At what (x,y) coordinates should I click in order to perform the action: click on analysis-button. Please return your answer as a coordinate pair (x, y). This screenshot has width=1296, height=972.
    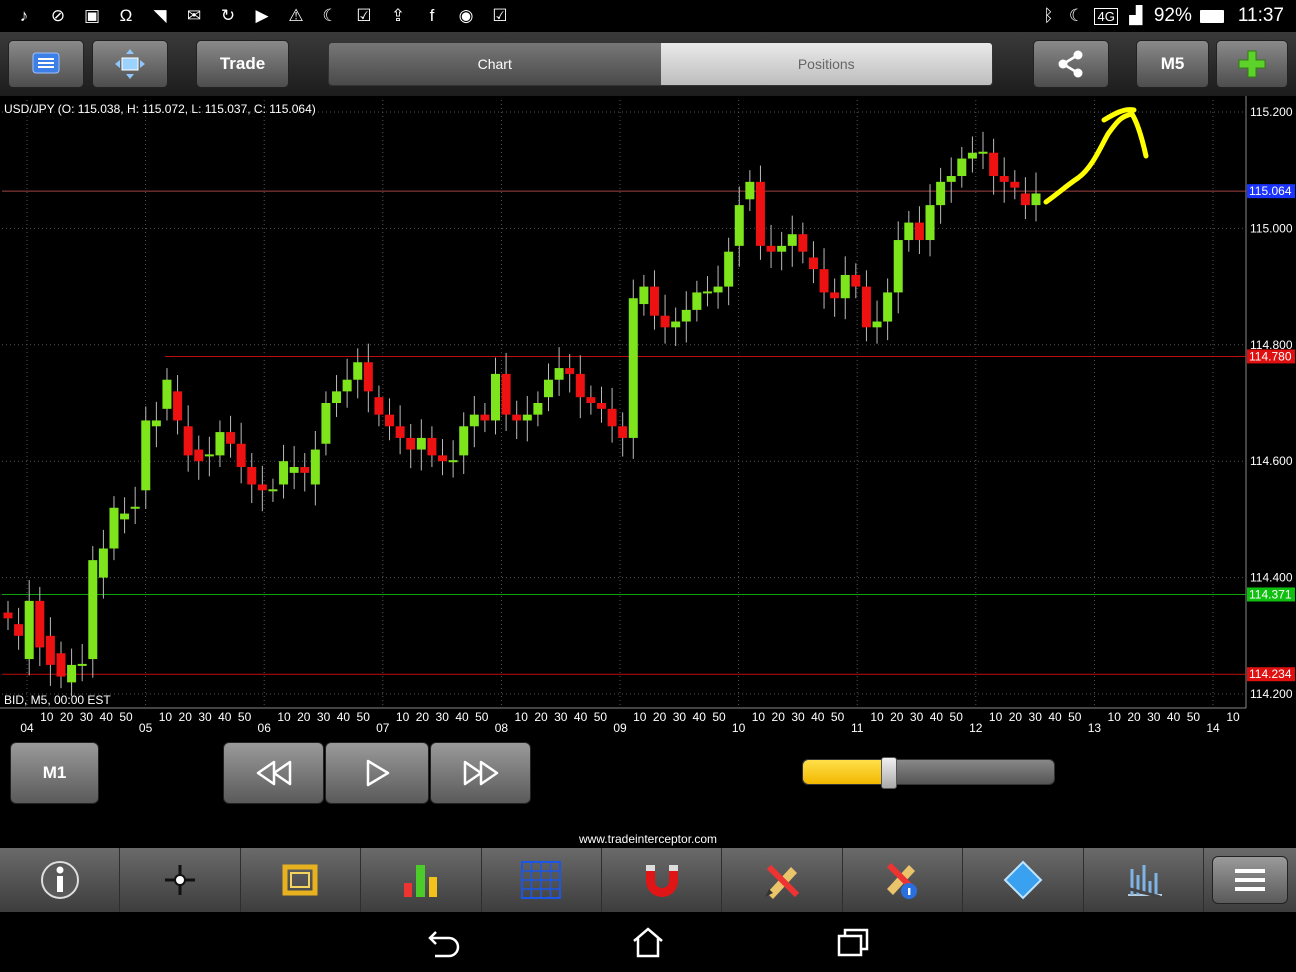
    Looking at the image, I should click on (1144, 880).